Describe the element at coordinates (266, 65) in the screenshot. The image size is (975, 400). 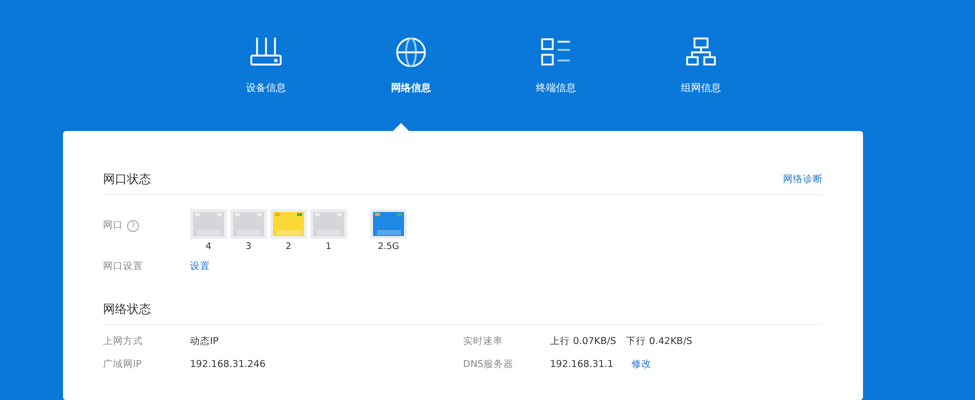
I see `nav-tab: 设备信息` at that location.